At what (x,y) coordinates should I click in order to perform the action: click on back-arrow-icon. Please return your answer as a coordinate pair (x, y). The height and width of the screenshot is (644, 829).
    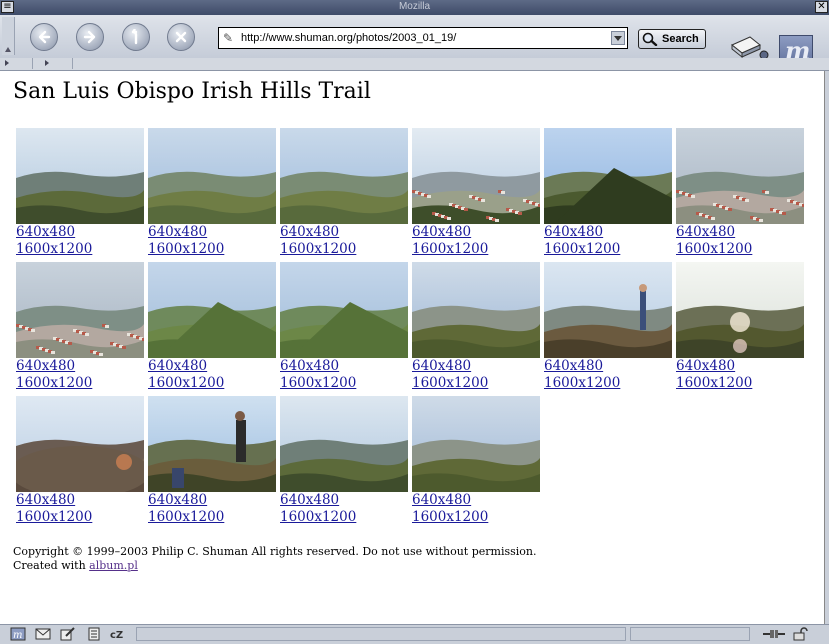
    Looking at the image, I should click on (44, 37).